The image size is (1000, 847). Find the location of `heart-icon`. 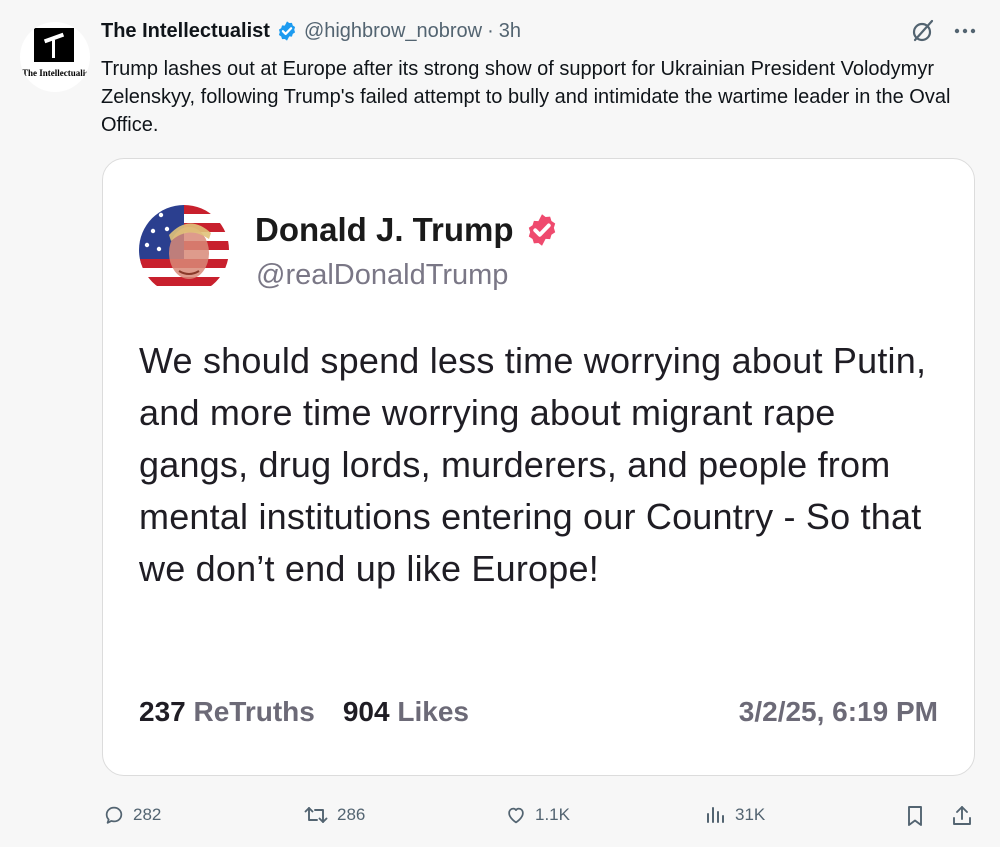

heart-icon is located at coordinates (516, 815).